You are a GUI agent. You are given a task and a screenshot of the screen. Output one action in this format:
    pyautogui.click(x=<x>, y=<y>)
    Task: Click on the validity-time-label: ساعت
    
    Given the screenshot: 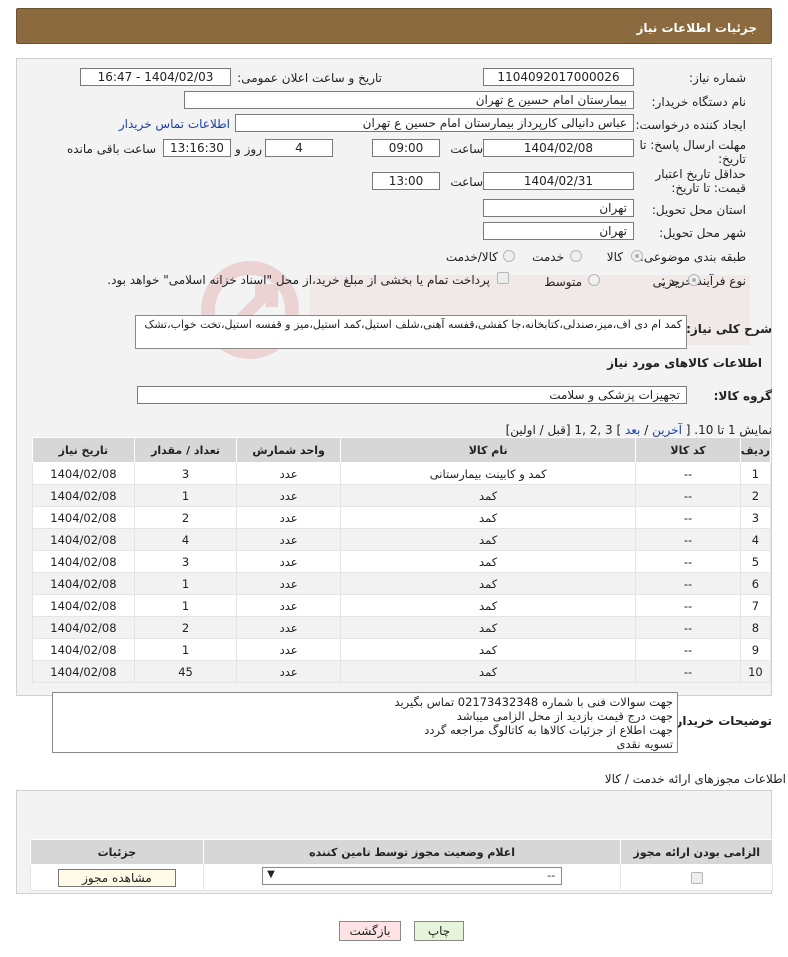 What is the action you would take?
    pyautogui.click(x=466, y=182)
    